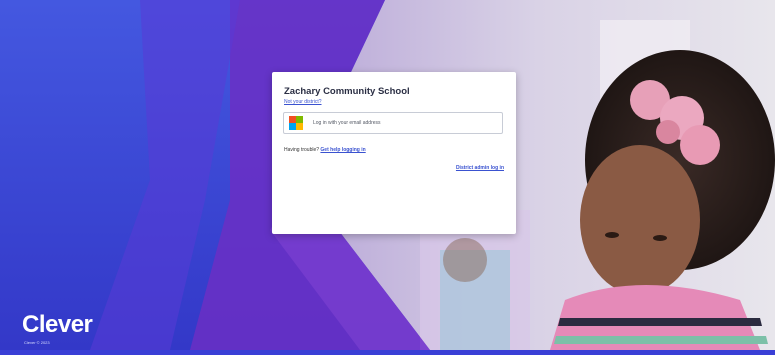 This screenshot has height=355, width=775. Describe the element at coordinates (37, 342) in the screenshot. I see `copyright-text: Clever © 2023` at that location.